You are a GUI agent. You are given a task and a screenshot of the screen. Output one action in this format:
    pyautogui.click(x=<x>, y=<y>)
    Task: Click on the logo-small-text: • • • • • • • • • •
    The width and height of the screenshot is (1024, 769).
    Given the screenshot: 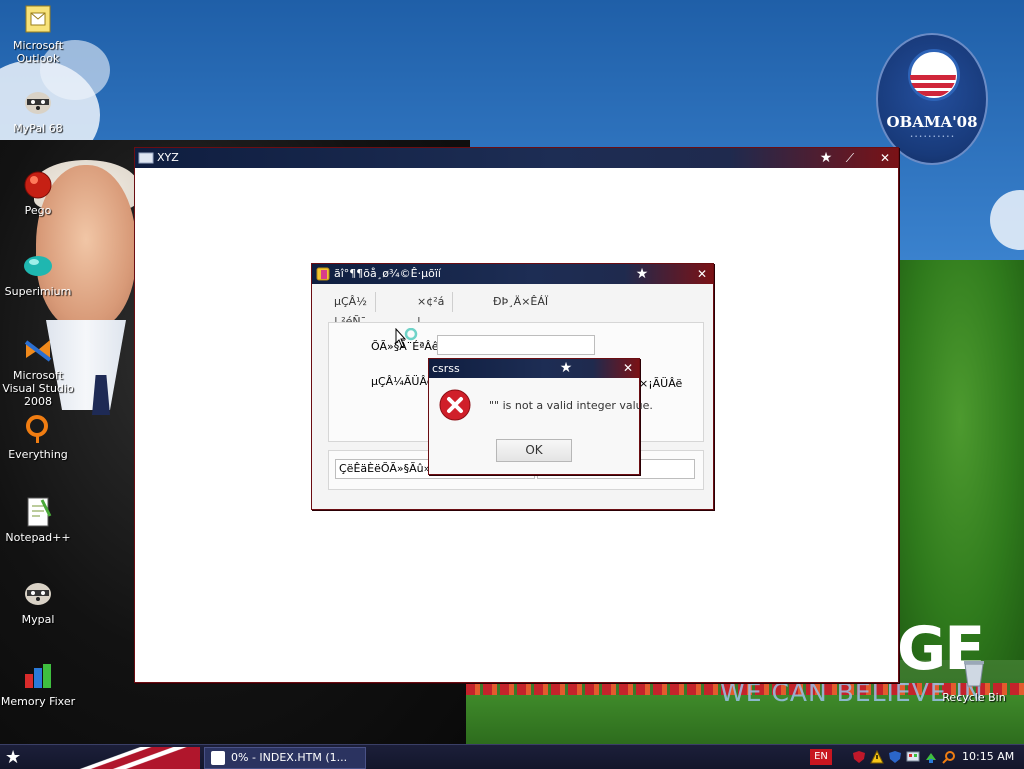 What is the action you would take?
    pyautogui.click(x=932, y=137)
    